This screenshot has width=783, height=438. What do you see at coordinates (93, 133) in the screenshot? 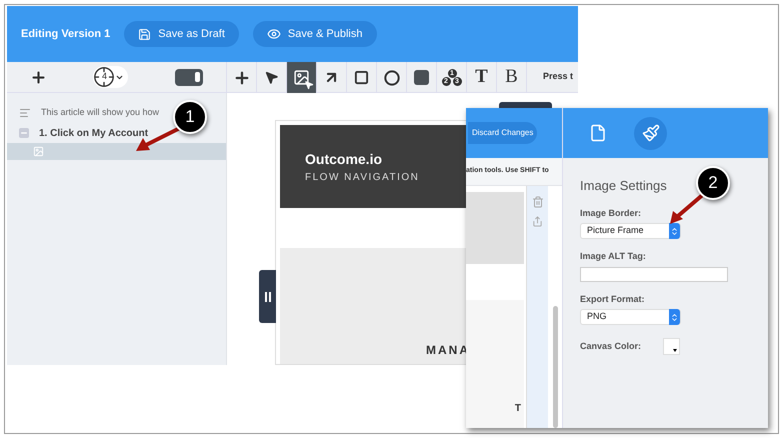
I see `step-title: 1. Click on My Account` at bounding box center [93, 133].